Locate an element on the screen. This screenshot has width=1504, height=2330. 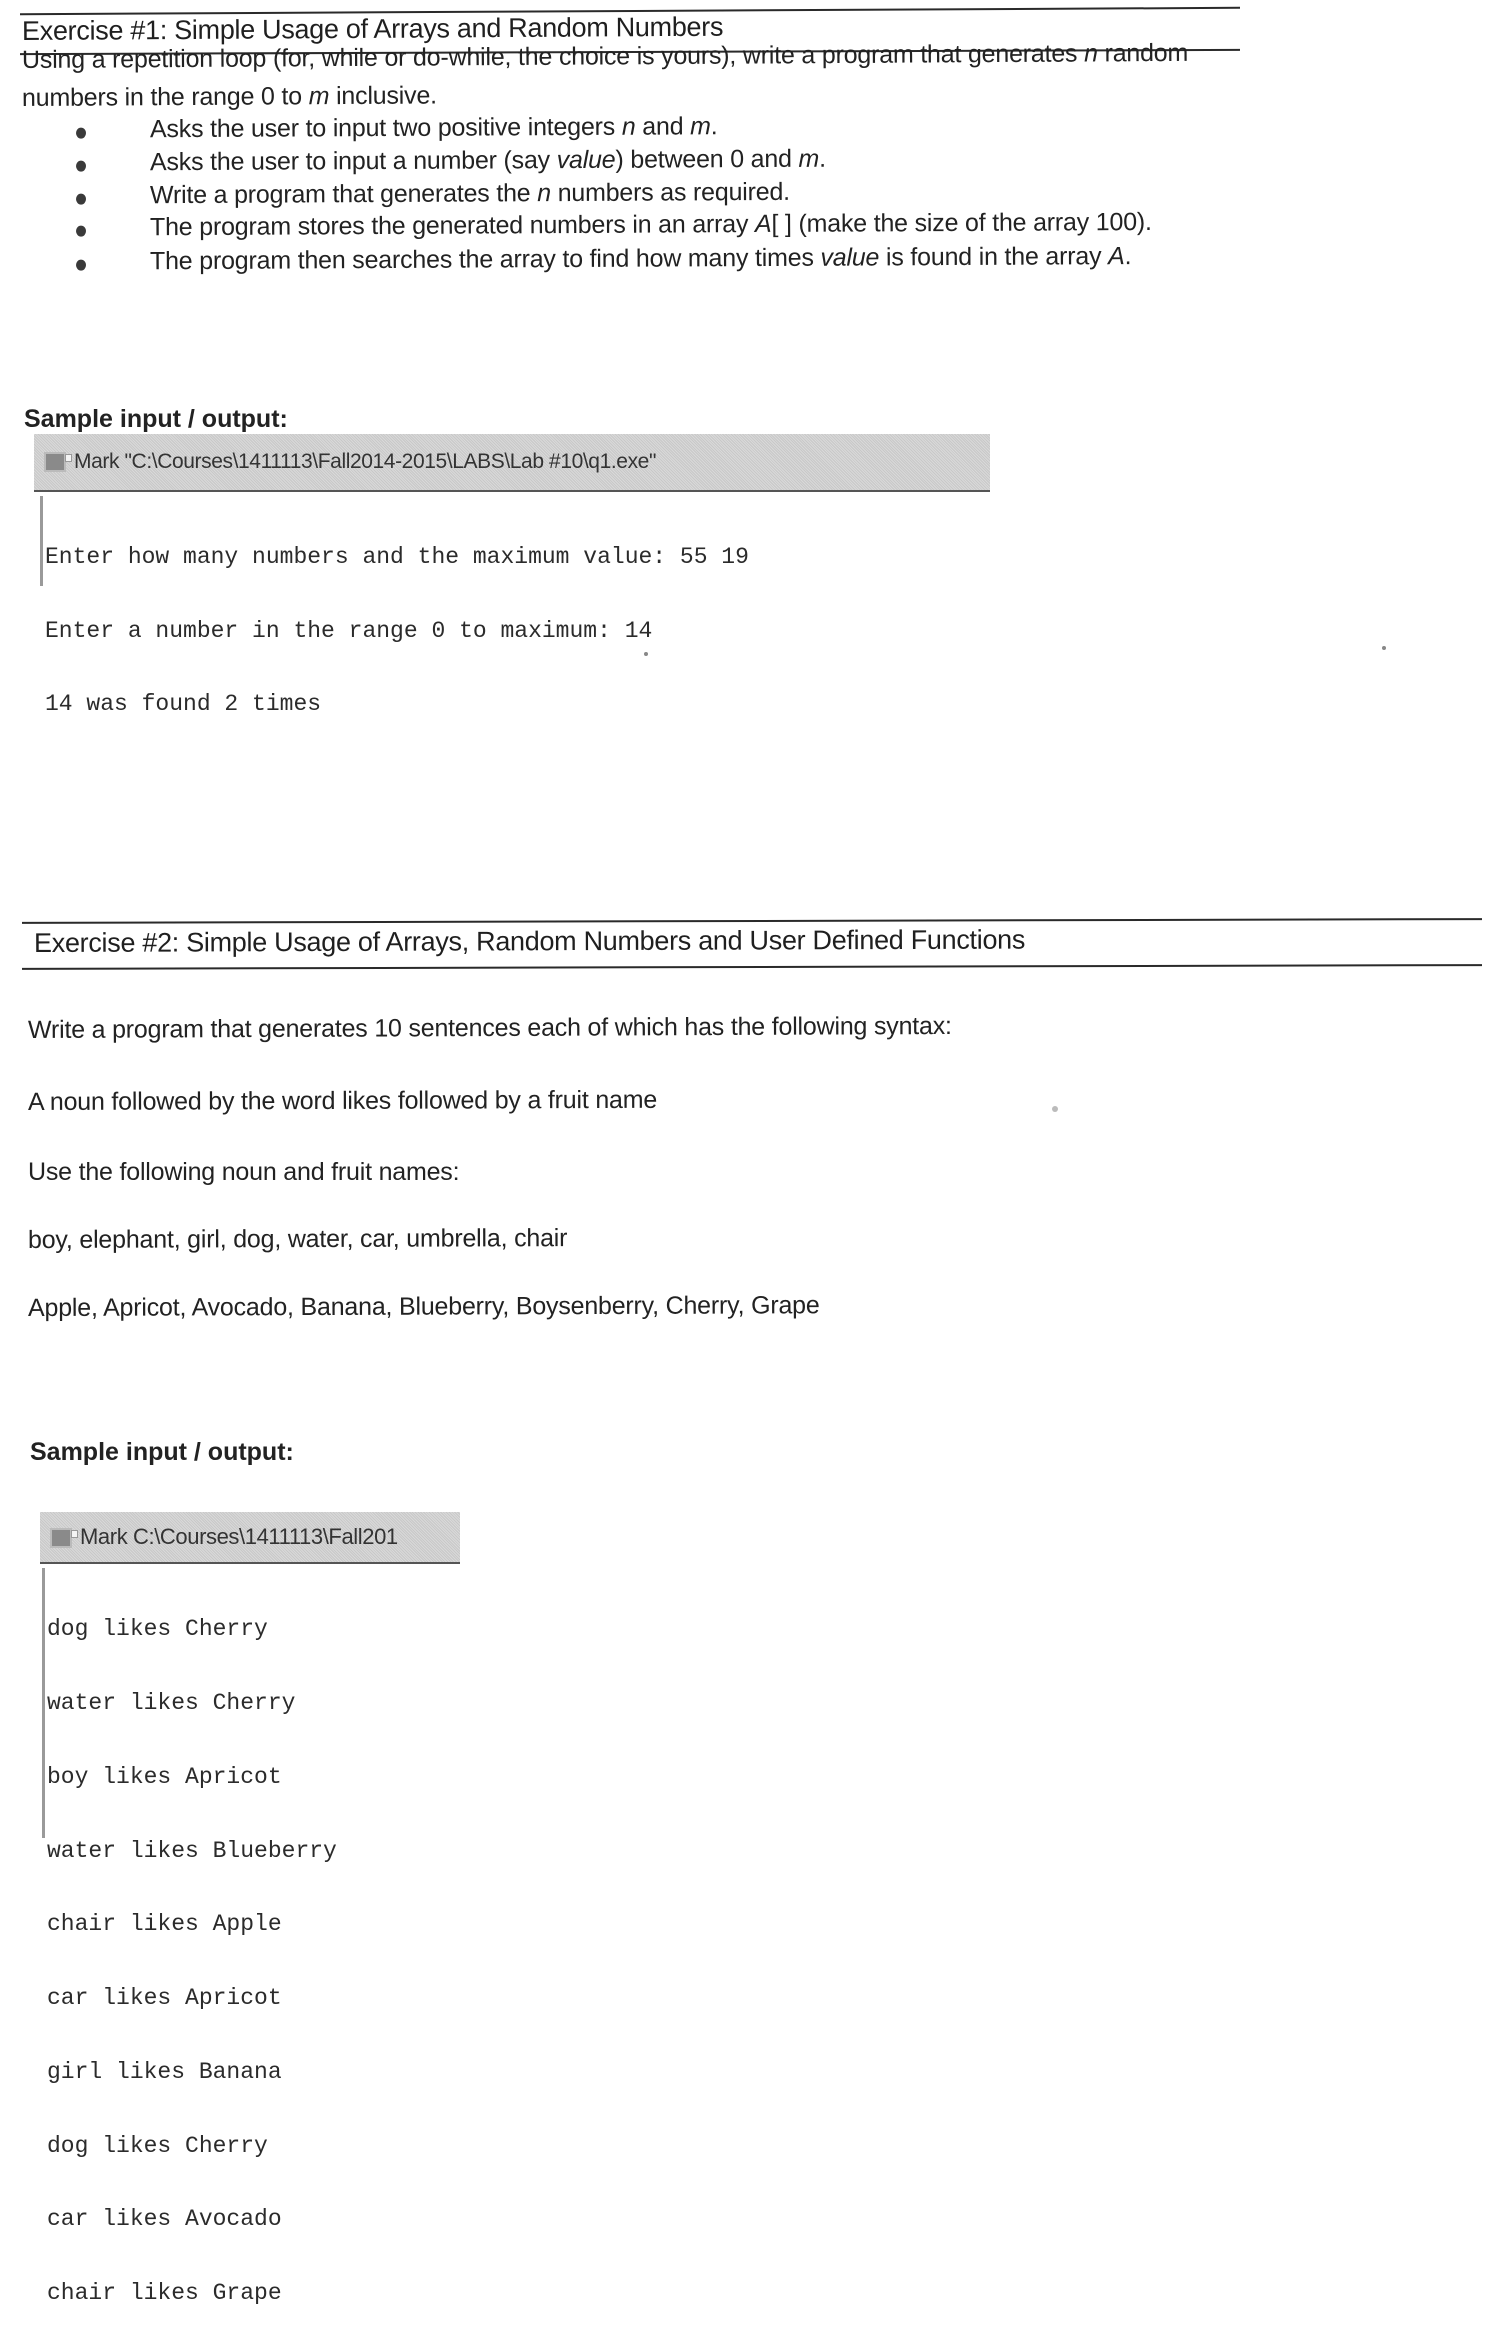
exercise1-title-lead: Exercise #1: is located at coordinates (94, 30).